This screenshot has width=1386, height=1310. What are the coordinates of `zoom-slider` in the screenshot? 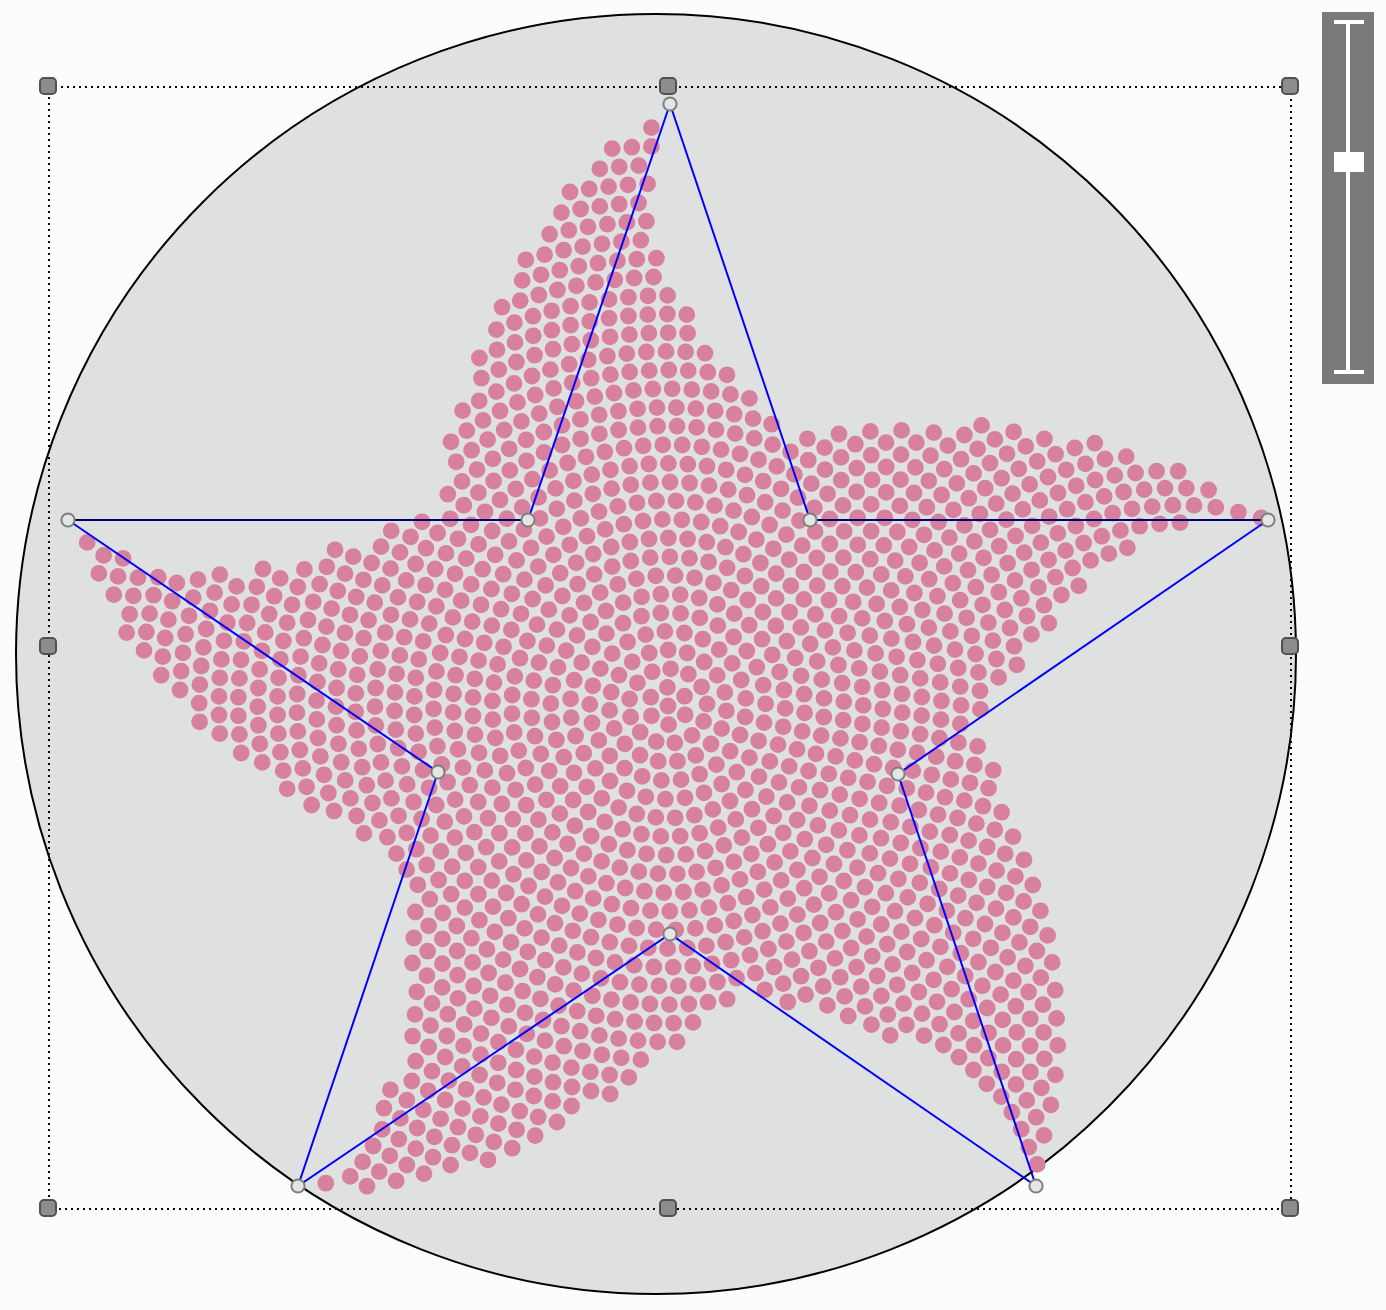 It's located at (1348, 198).